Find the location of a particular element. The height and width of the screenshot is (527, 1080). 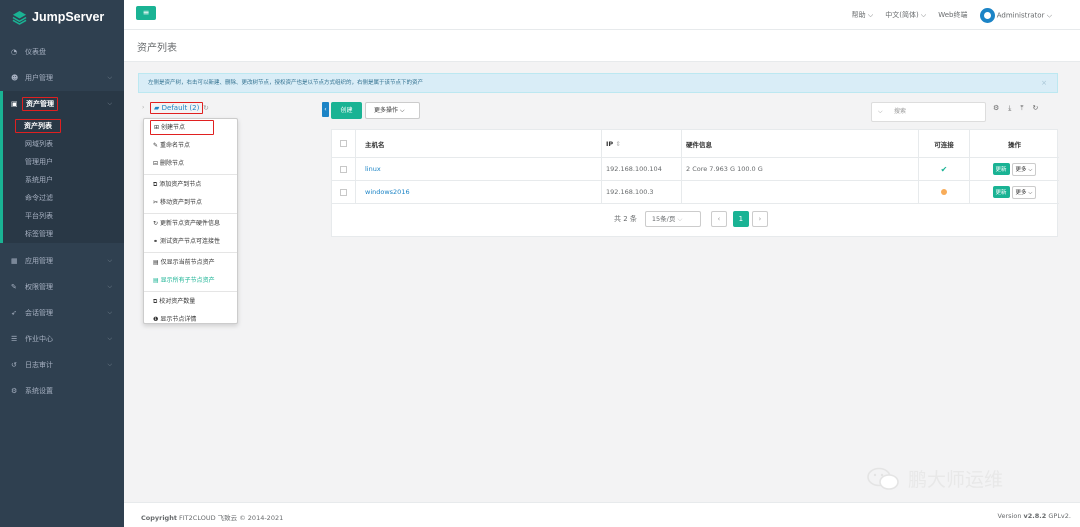

close-icon: × is located at coordinates (1044, 83).